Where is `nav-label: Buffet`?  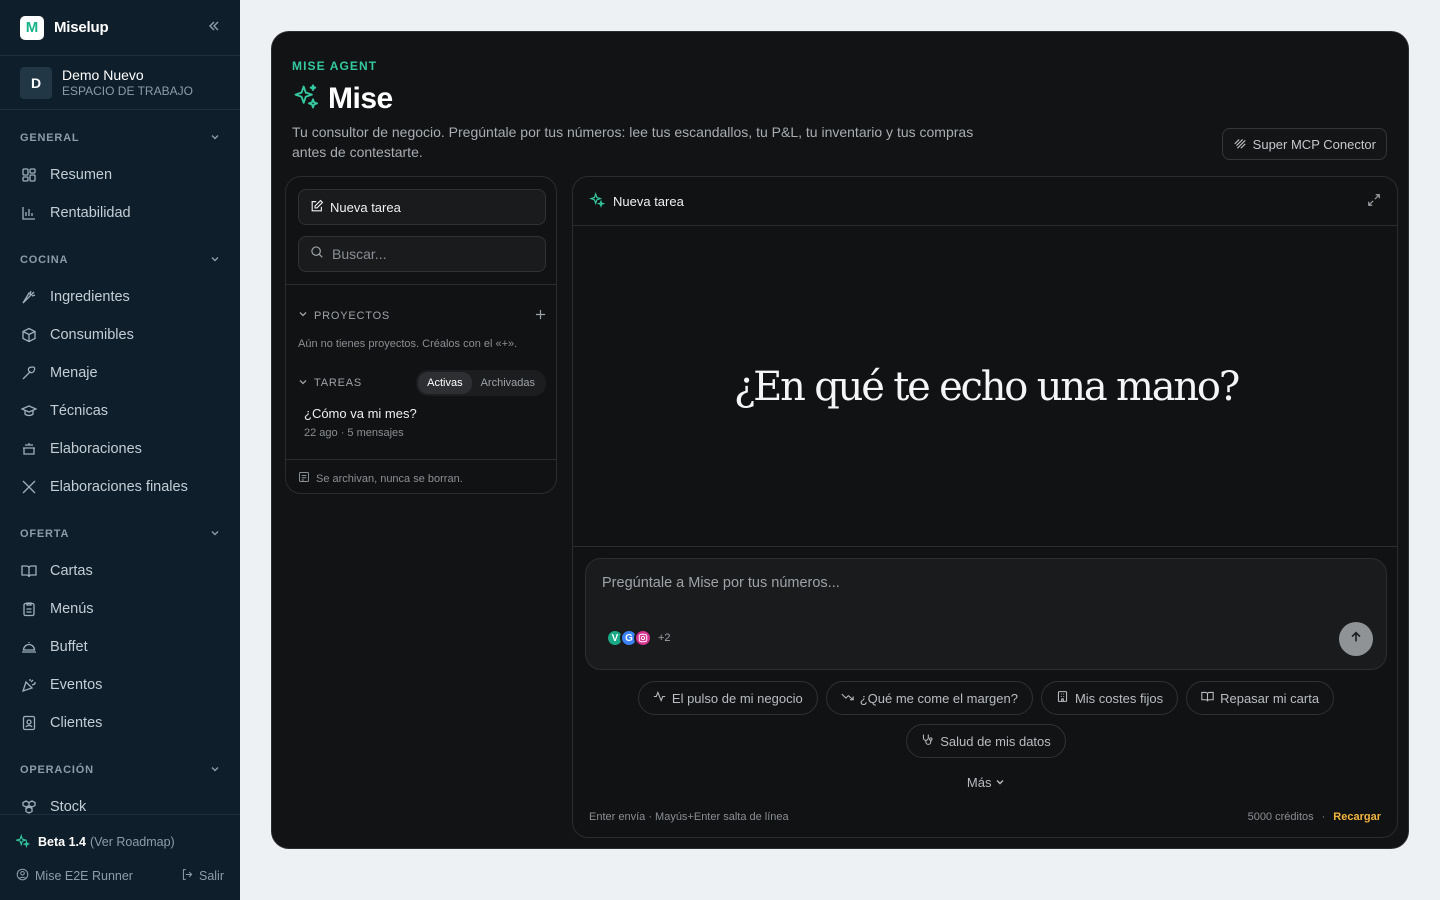
nav-label: Buffet is located at coordinates (69, 647).